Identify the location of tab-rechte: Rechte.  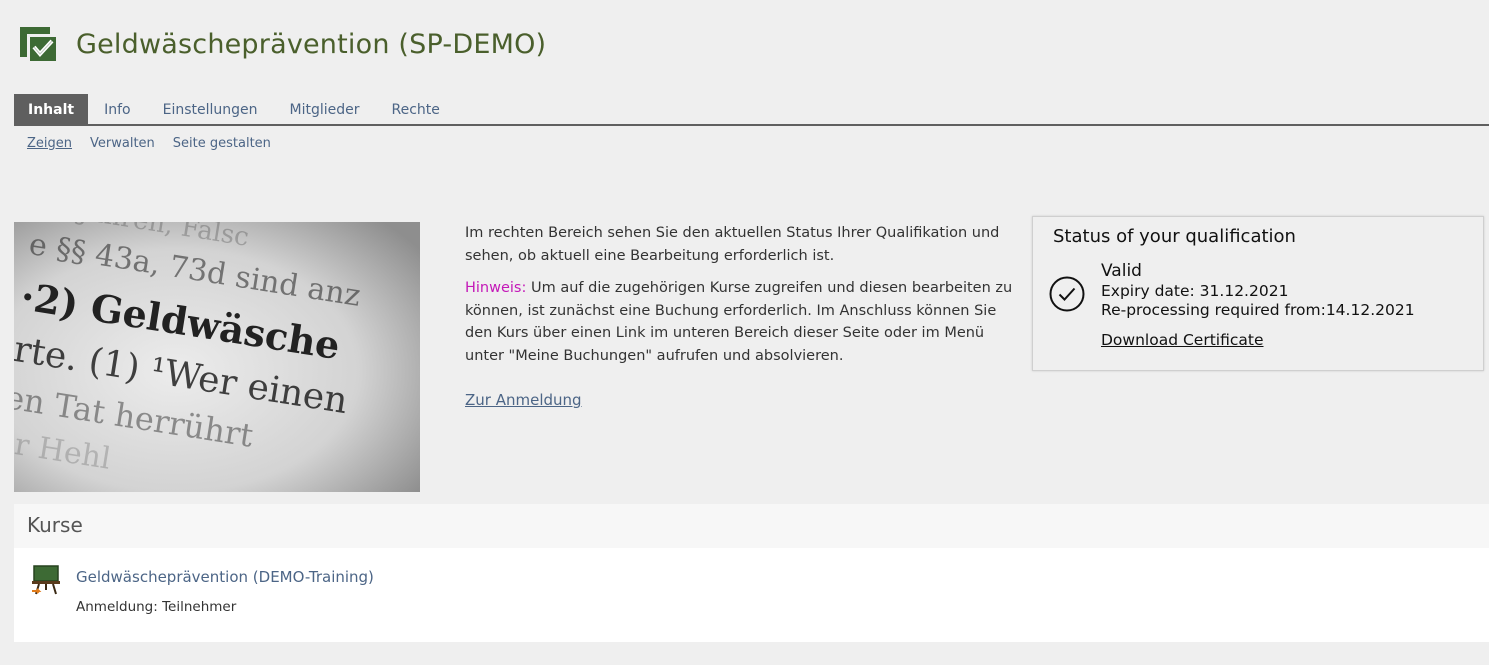
(416, 109).